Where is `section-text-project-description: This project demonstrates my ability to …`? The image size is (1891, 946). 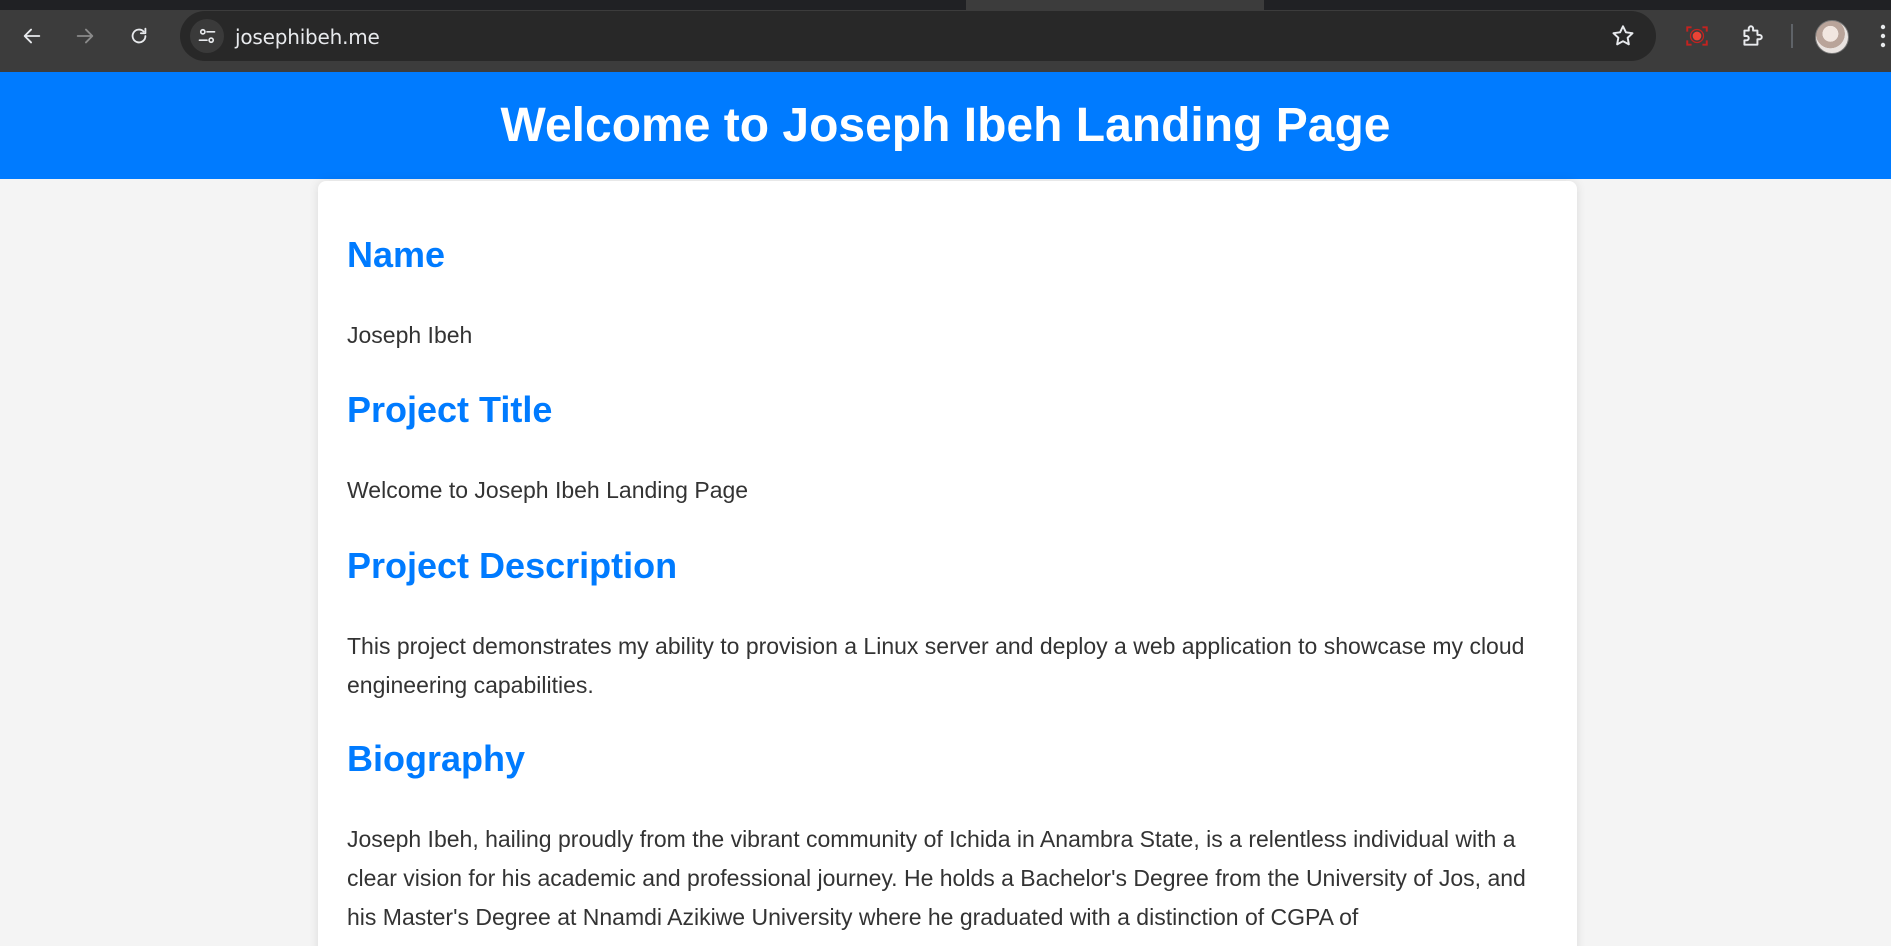
section-text-project-description: This project demonstrates my ability to … is located at coordinates (936, 665).